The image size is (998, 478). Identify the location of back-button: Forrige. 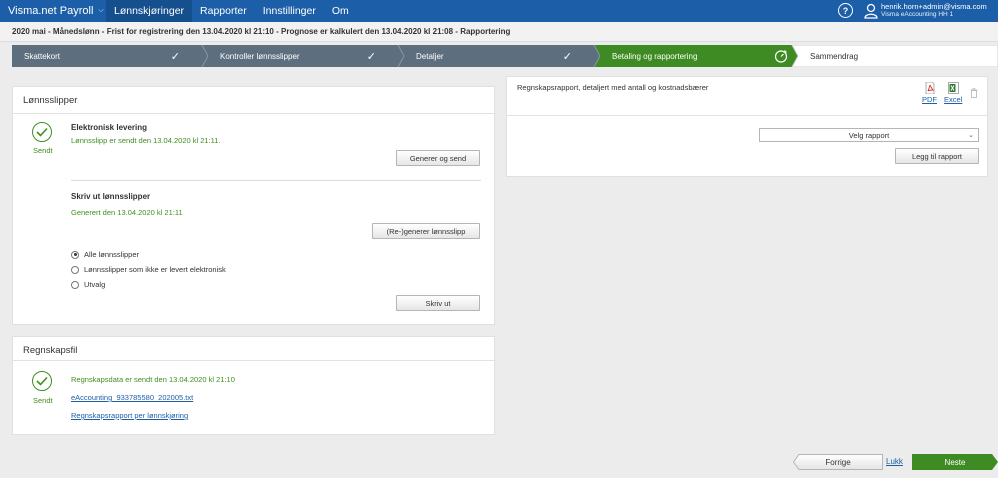
(838, 462).